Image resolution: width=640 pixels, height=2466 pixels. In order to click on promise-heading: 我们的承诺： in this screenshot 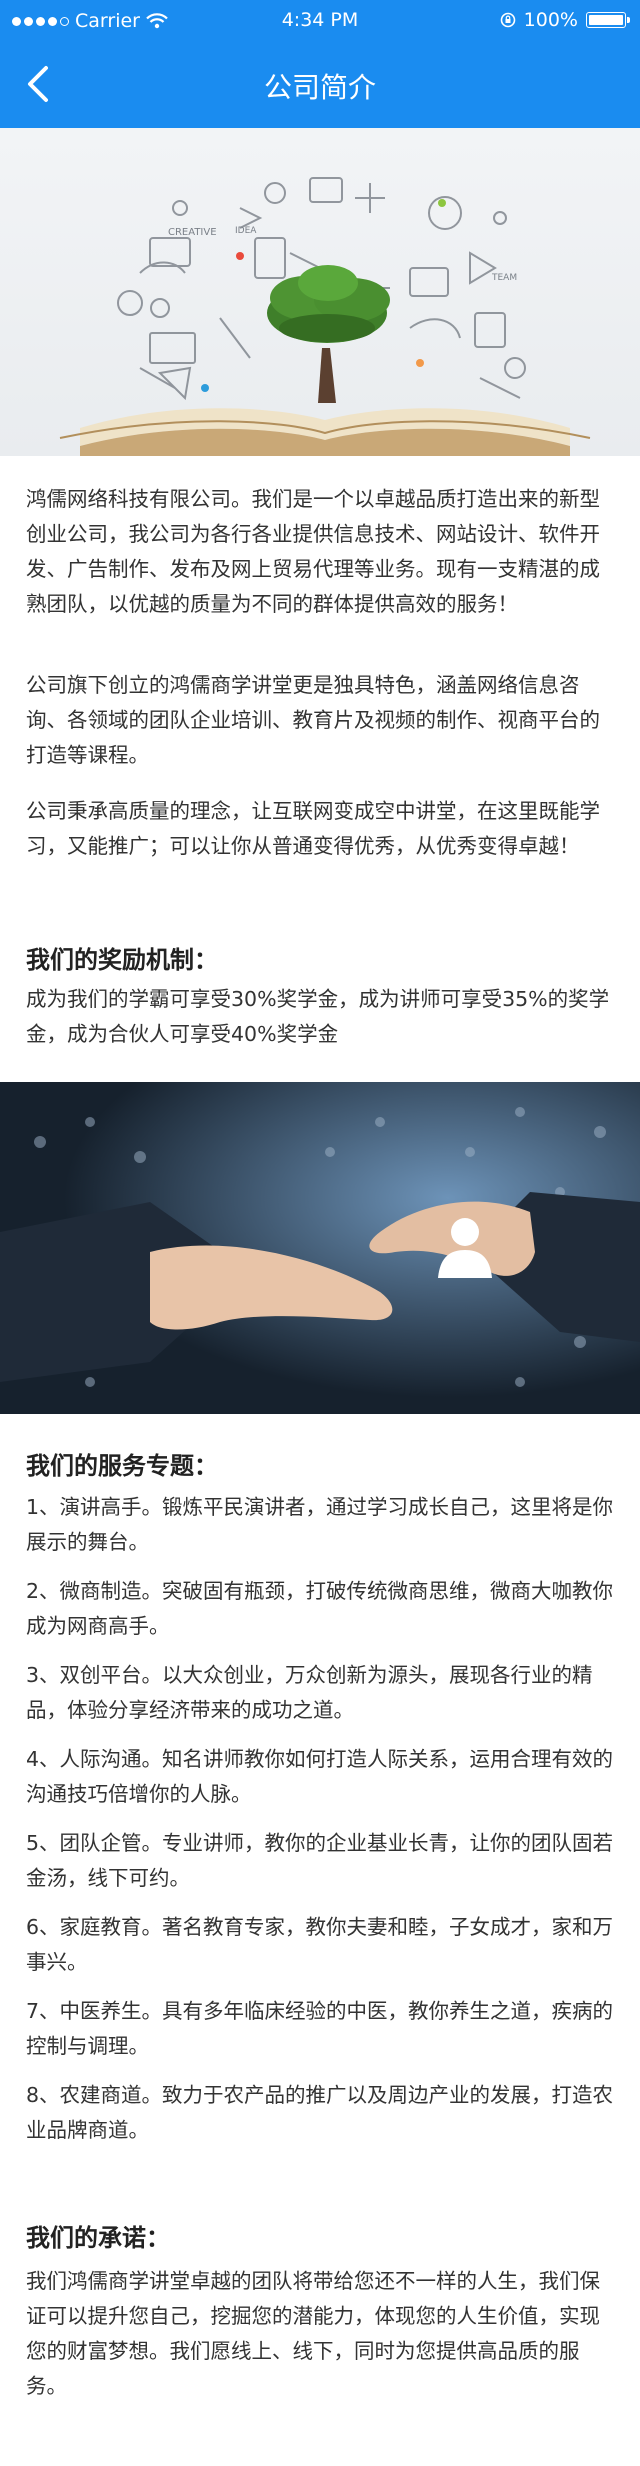, I will do `click(98, 2238)`.